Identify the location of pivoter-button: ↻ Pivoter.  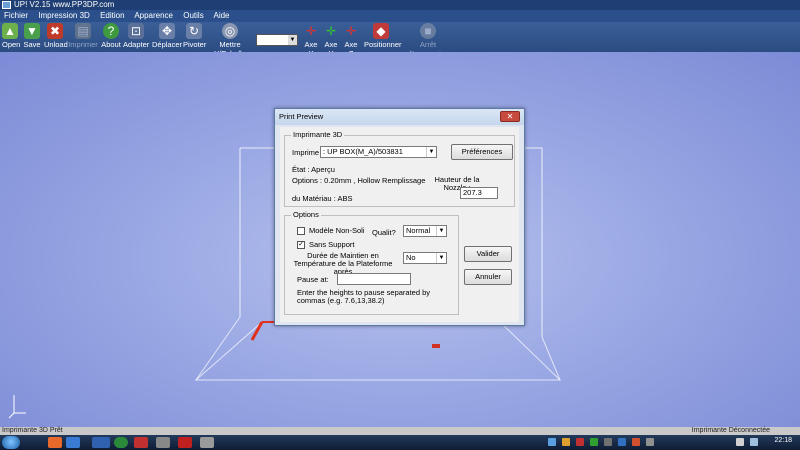
(194, 36).